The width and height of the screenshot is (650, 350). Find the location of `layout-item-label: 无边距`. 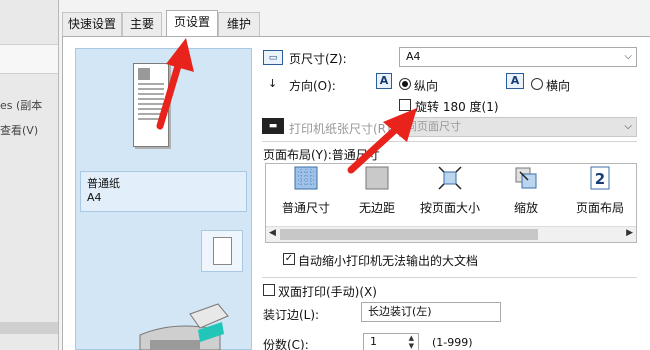

layout-item-label: 无边距 is located at coordinates (376, 208).